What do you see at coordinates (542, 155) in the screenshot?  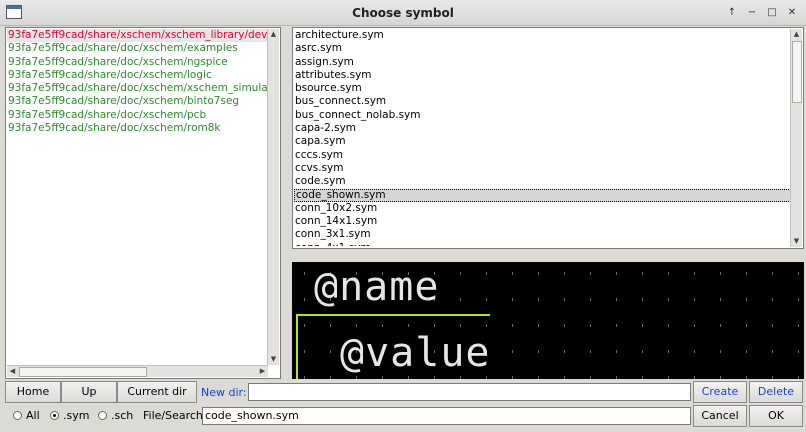 I see `symbol-file-item: cccs.sym` at bounding box center [542, 155].